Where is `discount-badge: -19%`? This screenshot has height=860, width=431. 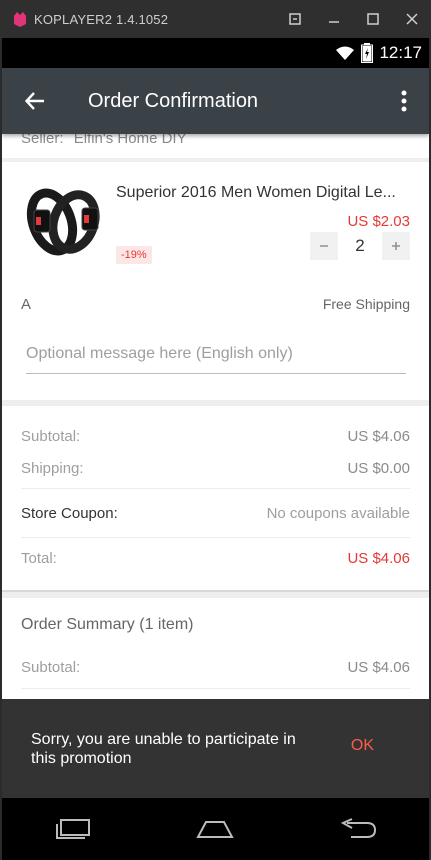
discount-badge: -19% is located at coordinates (134, 255).